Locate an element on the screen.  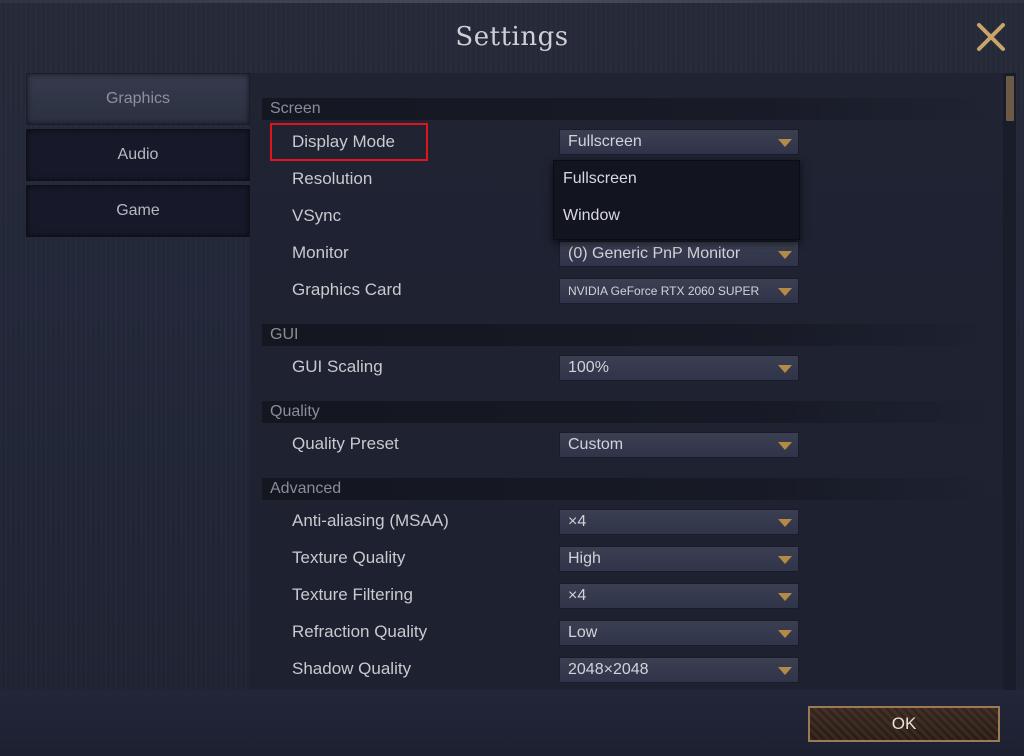
gui-scaling-dropdown: 100% is located at coordinates (679, 368).